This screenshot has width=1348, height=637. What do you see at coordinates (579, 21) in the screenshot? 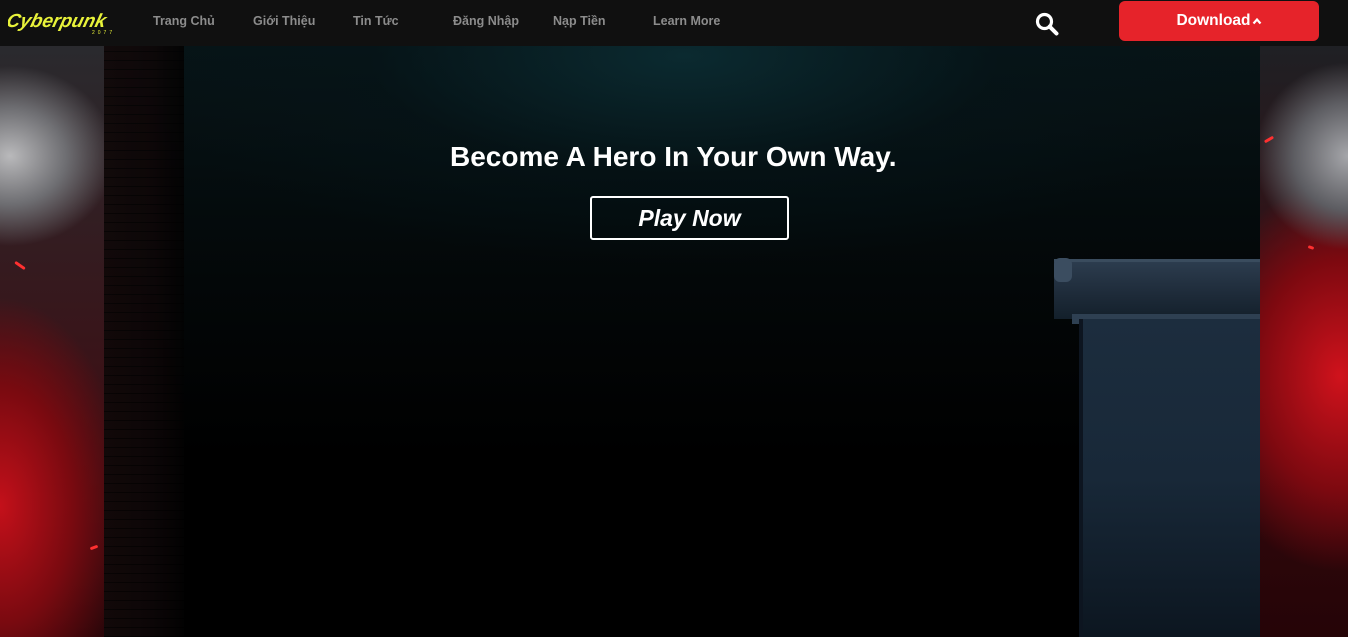
I see `nav-item-nap-tien: Nạp Tiền` at bounding box center [579, 21].